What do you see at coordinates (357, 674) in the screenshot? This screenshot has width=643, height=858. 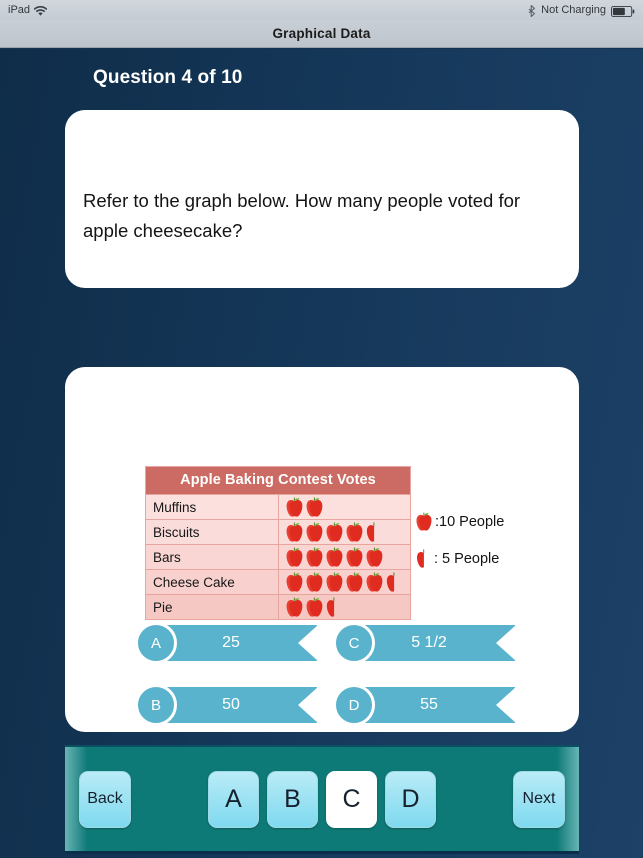 I see `answer-options: 25 A 5 1/2 C 50 B 55 D` at bounding box center [357, 674].